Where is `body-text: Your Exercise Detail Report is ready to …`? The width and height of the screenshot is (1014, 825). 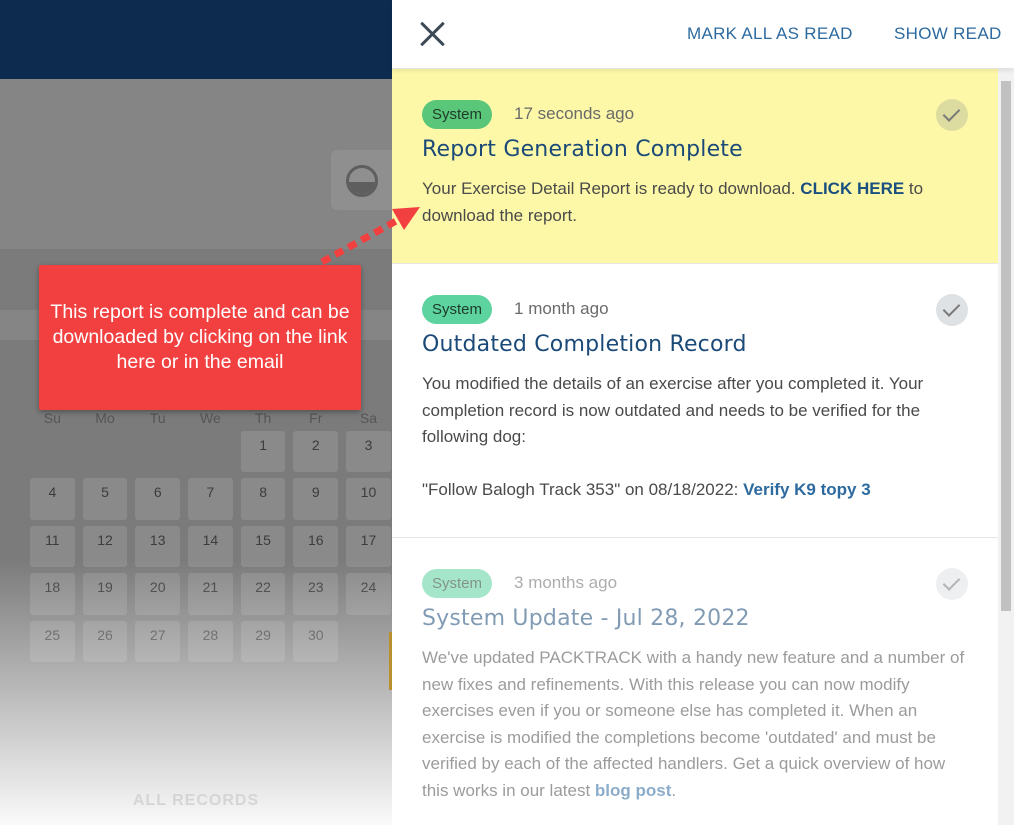 body-text: Your Exercise Detail Report is ready to … is located at coordinates (611, 188).